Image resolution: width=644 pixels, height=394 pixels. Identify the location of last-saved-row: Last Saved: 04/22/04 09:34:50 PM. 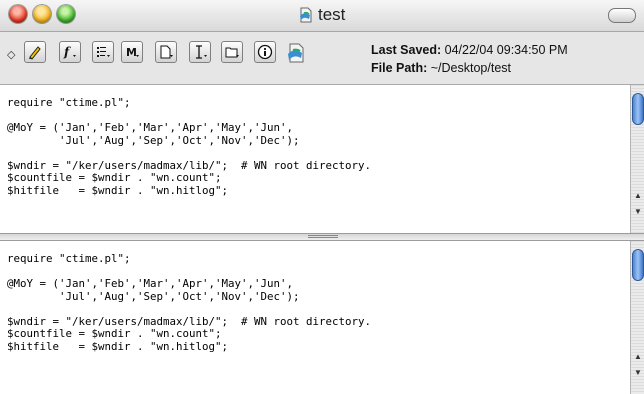
(469, 50).